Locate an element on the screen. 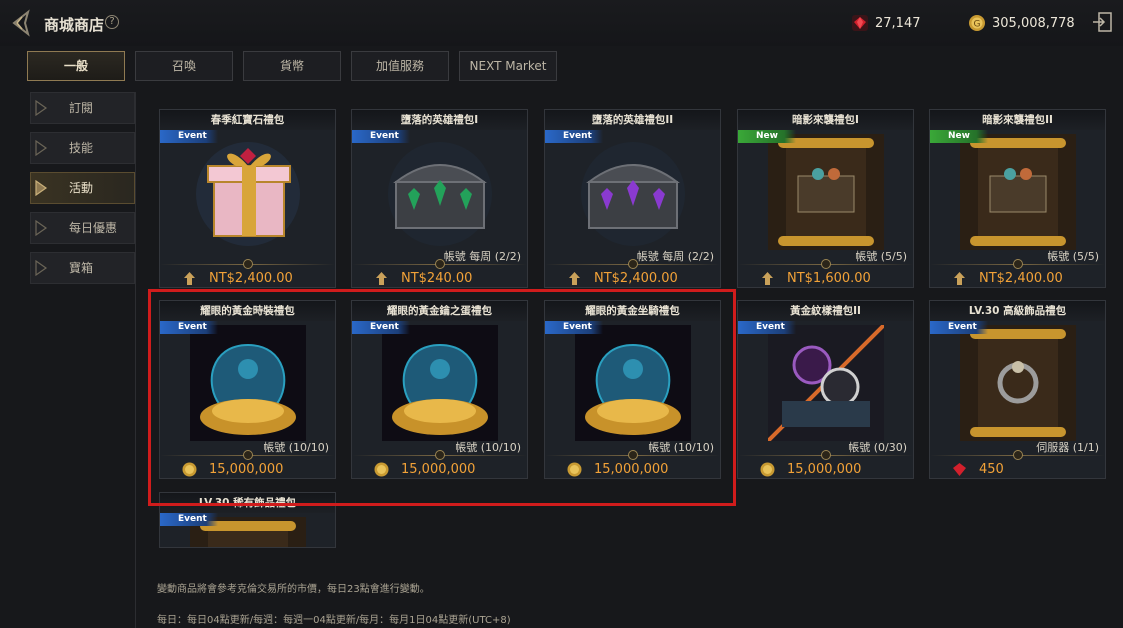 This screenshot has height=628, width=1123. sidebar-item-label: 活動 is located at coordinates (81, 188).